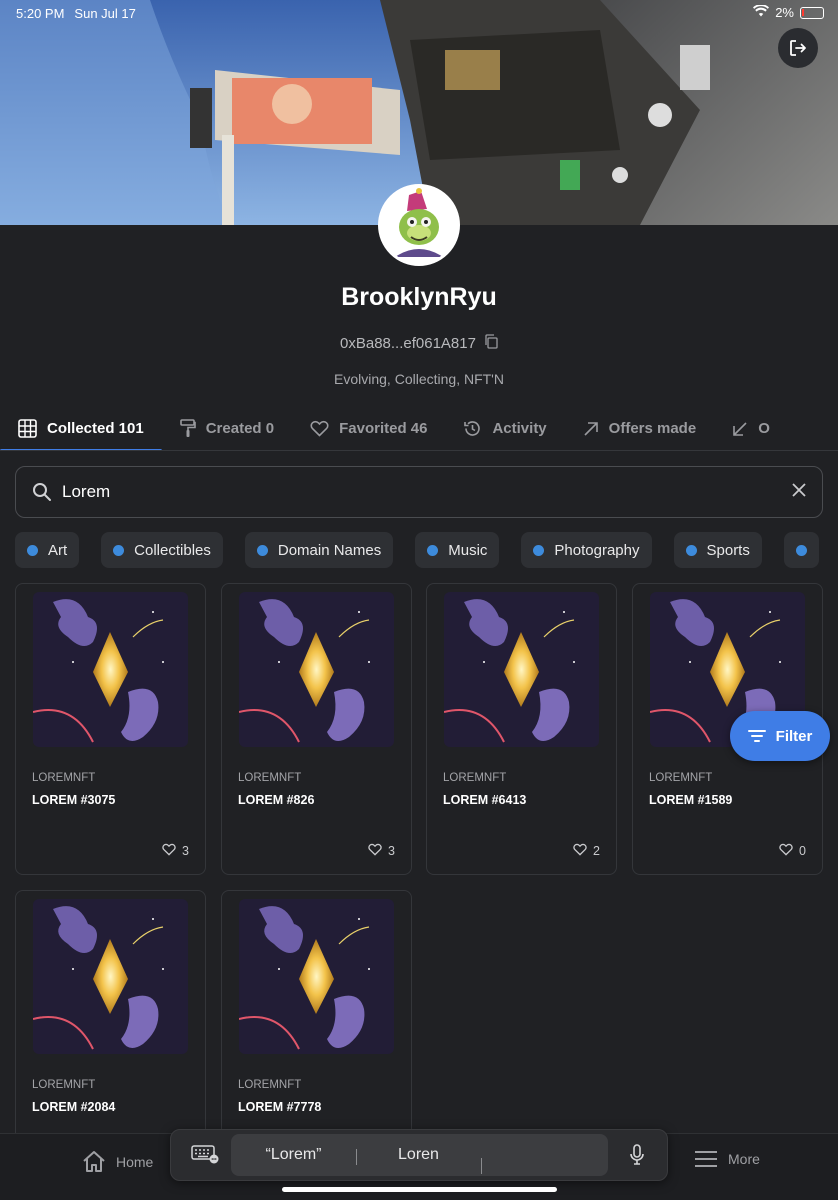 This screenshot has width=838, height=1200. I want to click on nft-card: LOREMNFT LOREM #826 3, so click(316, 729).